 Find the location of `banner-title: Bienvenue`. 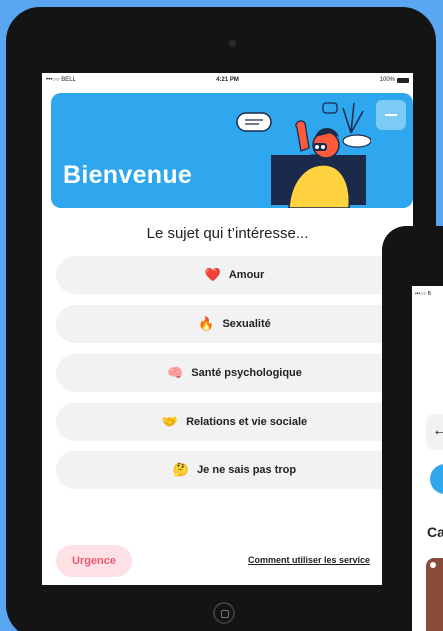

banner-title: Bienvenue is located at coordinates (128, 175).